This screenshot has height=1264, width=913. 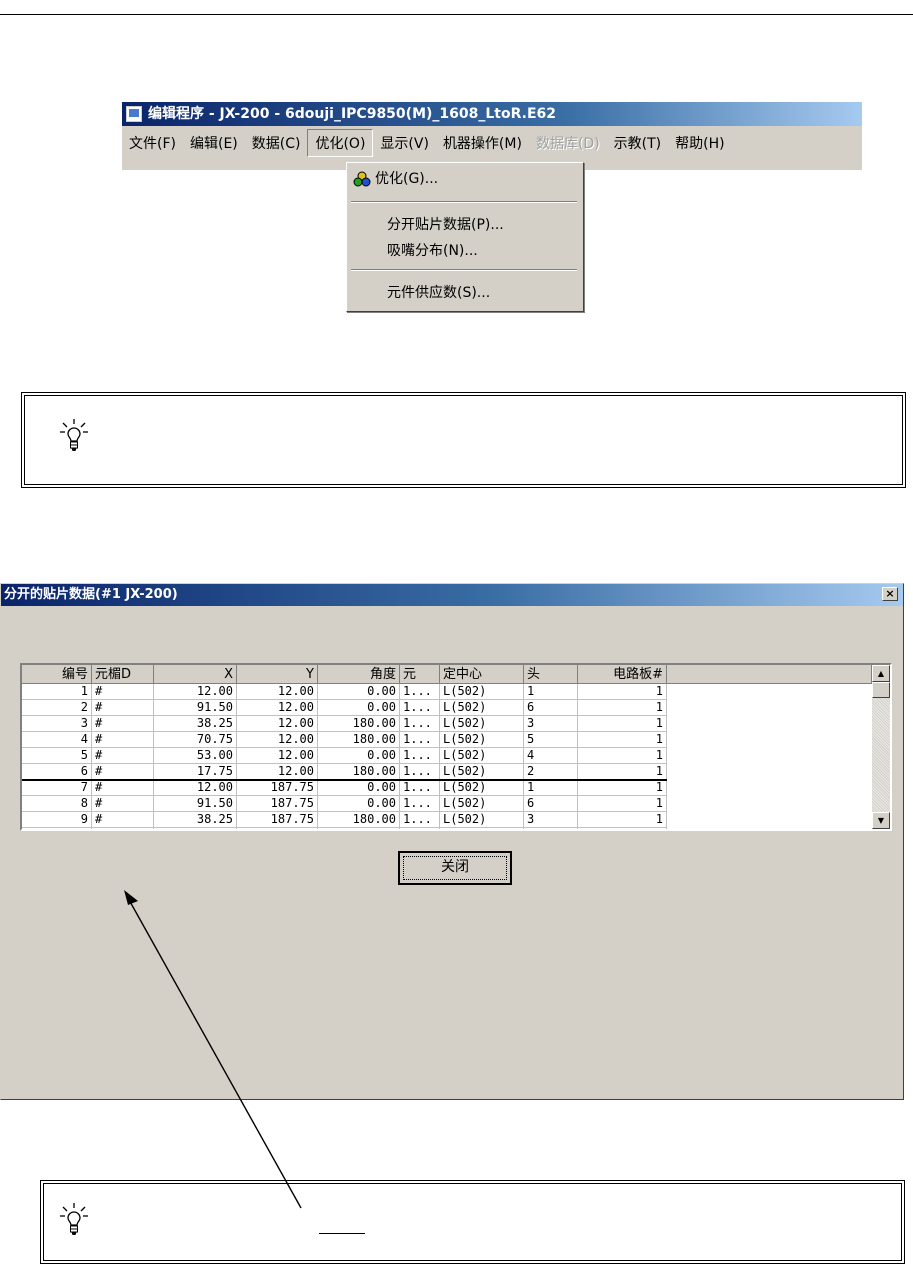 I want to click on column-header: Y, so click(x=277, y=674).